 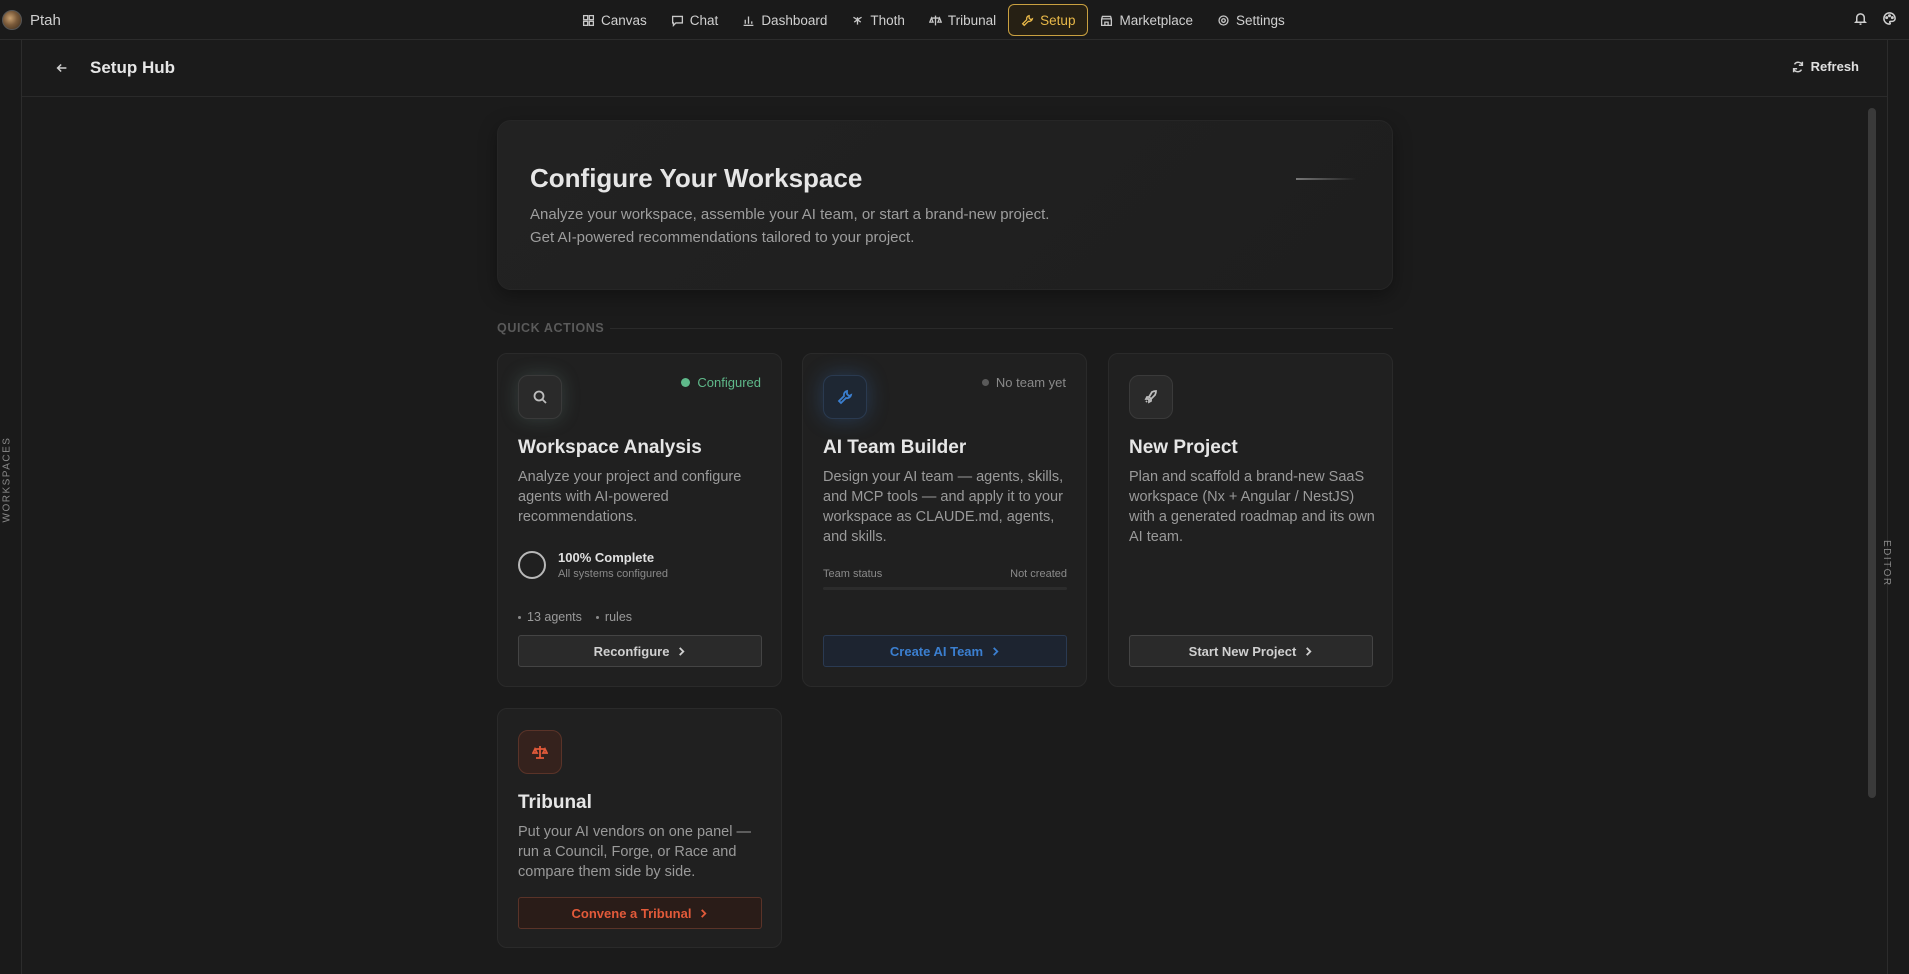 I want to click on workspaces-rail: WORKSPACES, so click(x=11, y=507).